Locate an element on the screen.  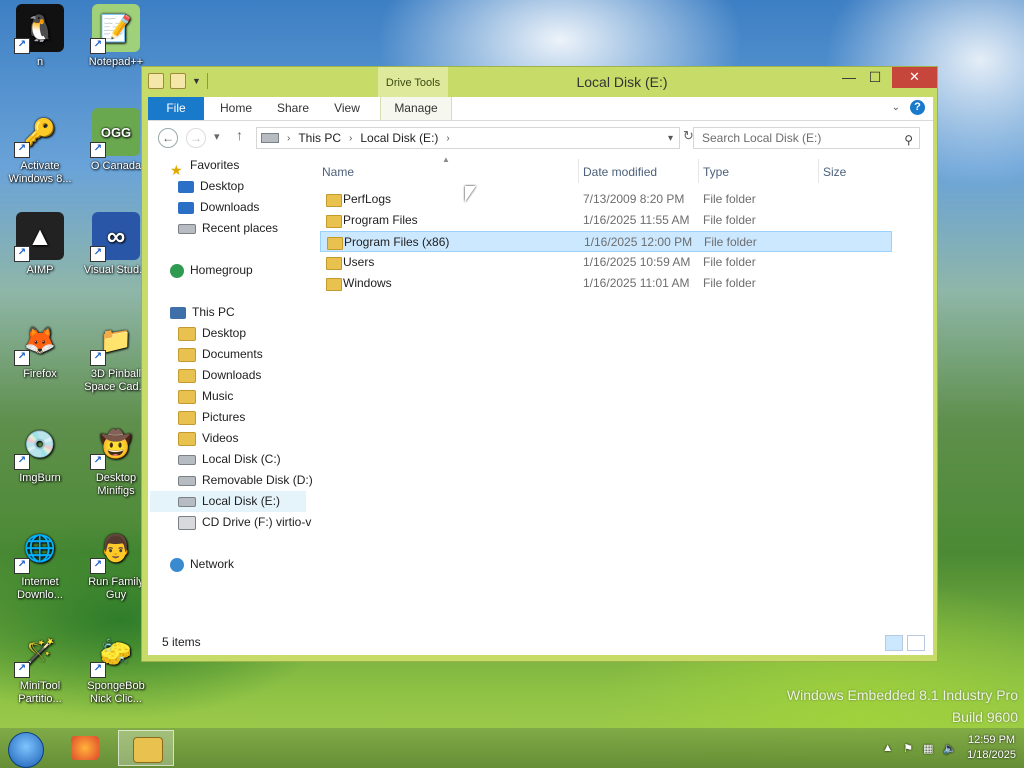
desktop-icon-item: 🦊 ↗ Firefox is located at coordinates (40, 348).